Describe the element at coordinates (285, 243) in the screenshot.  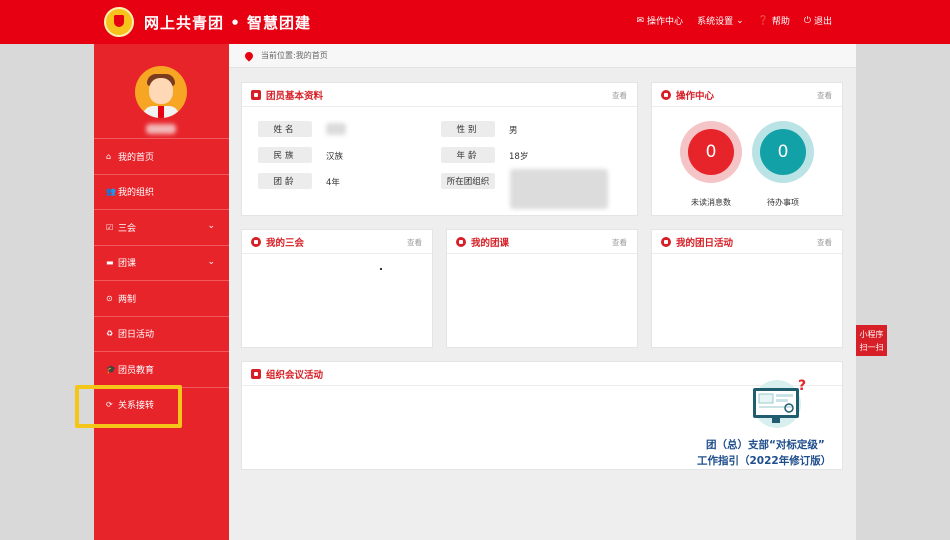
I see `sanhui-panel-title: 我的三会` at that location.